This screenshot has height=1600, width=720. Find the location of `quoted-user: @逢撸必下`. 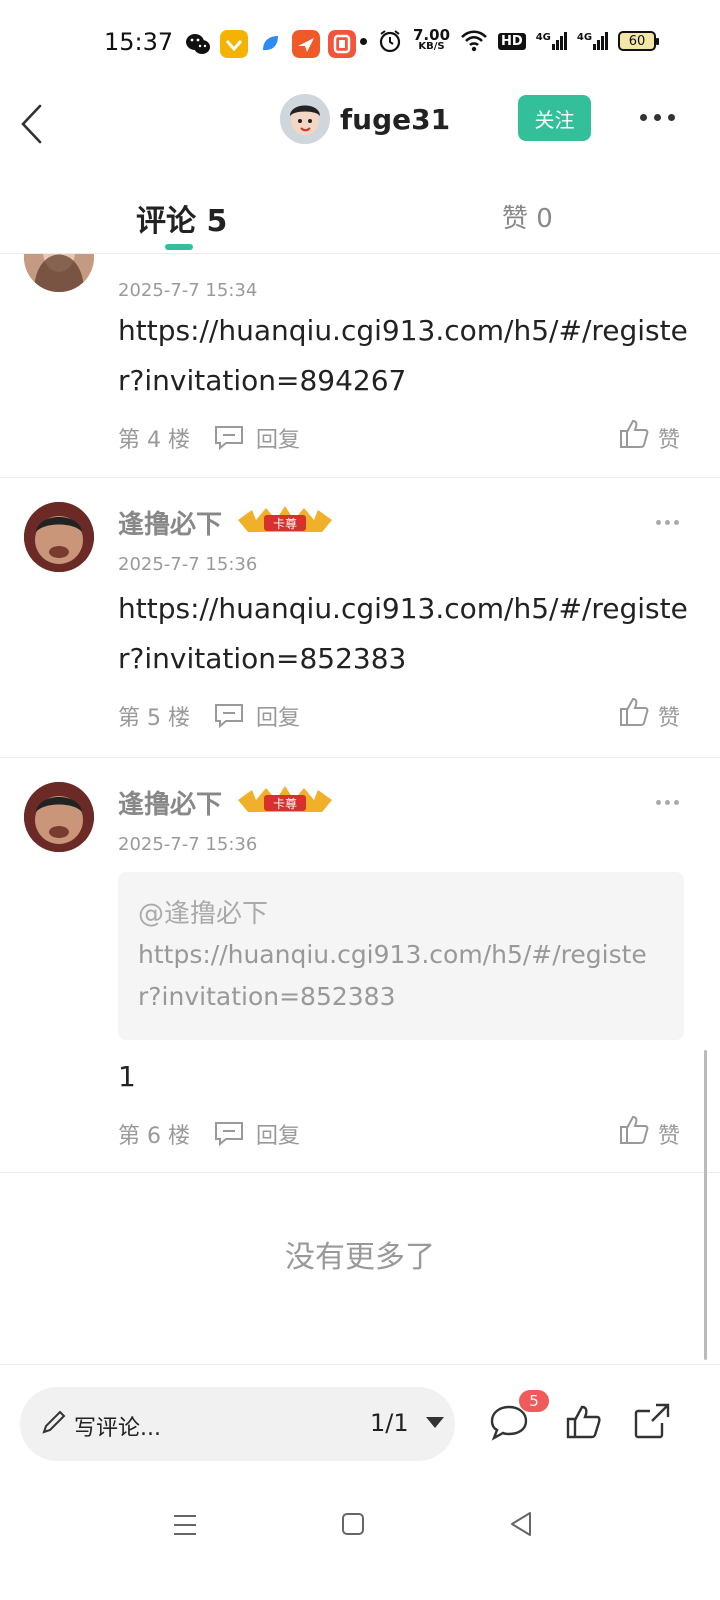

quoted-user: @逢撸必下 is located at coordinates (203, 914).